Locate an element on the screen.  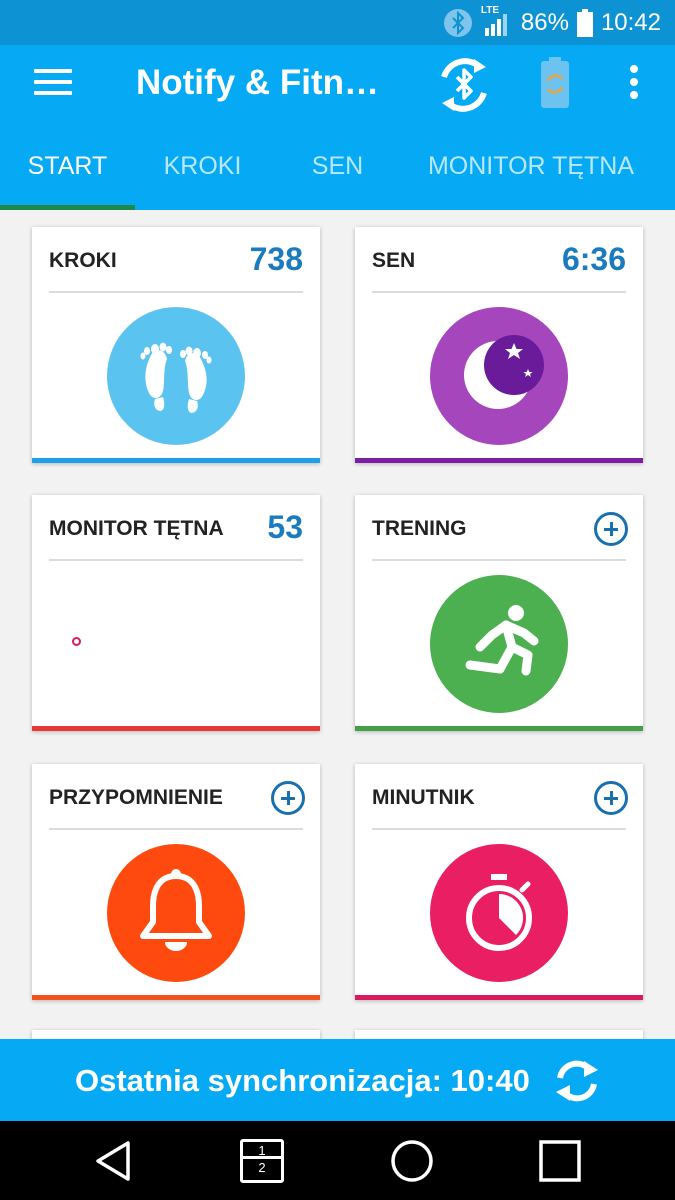
last-sync-bar: Ostatnia synchronizacja: 10:40 is located at coordinates (337, 1080).